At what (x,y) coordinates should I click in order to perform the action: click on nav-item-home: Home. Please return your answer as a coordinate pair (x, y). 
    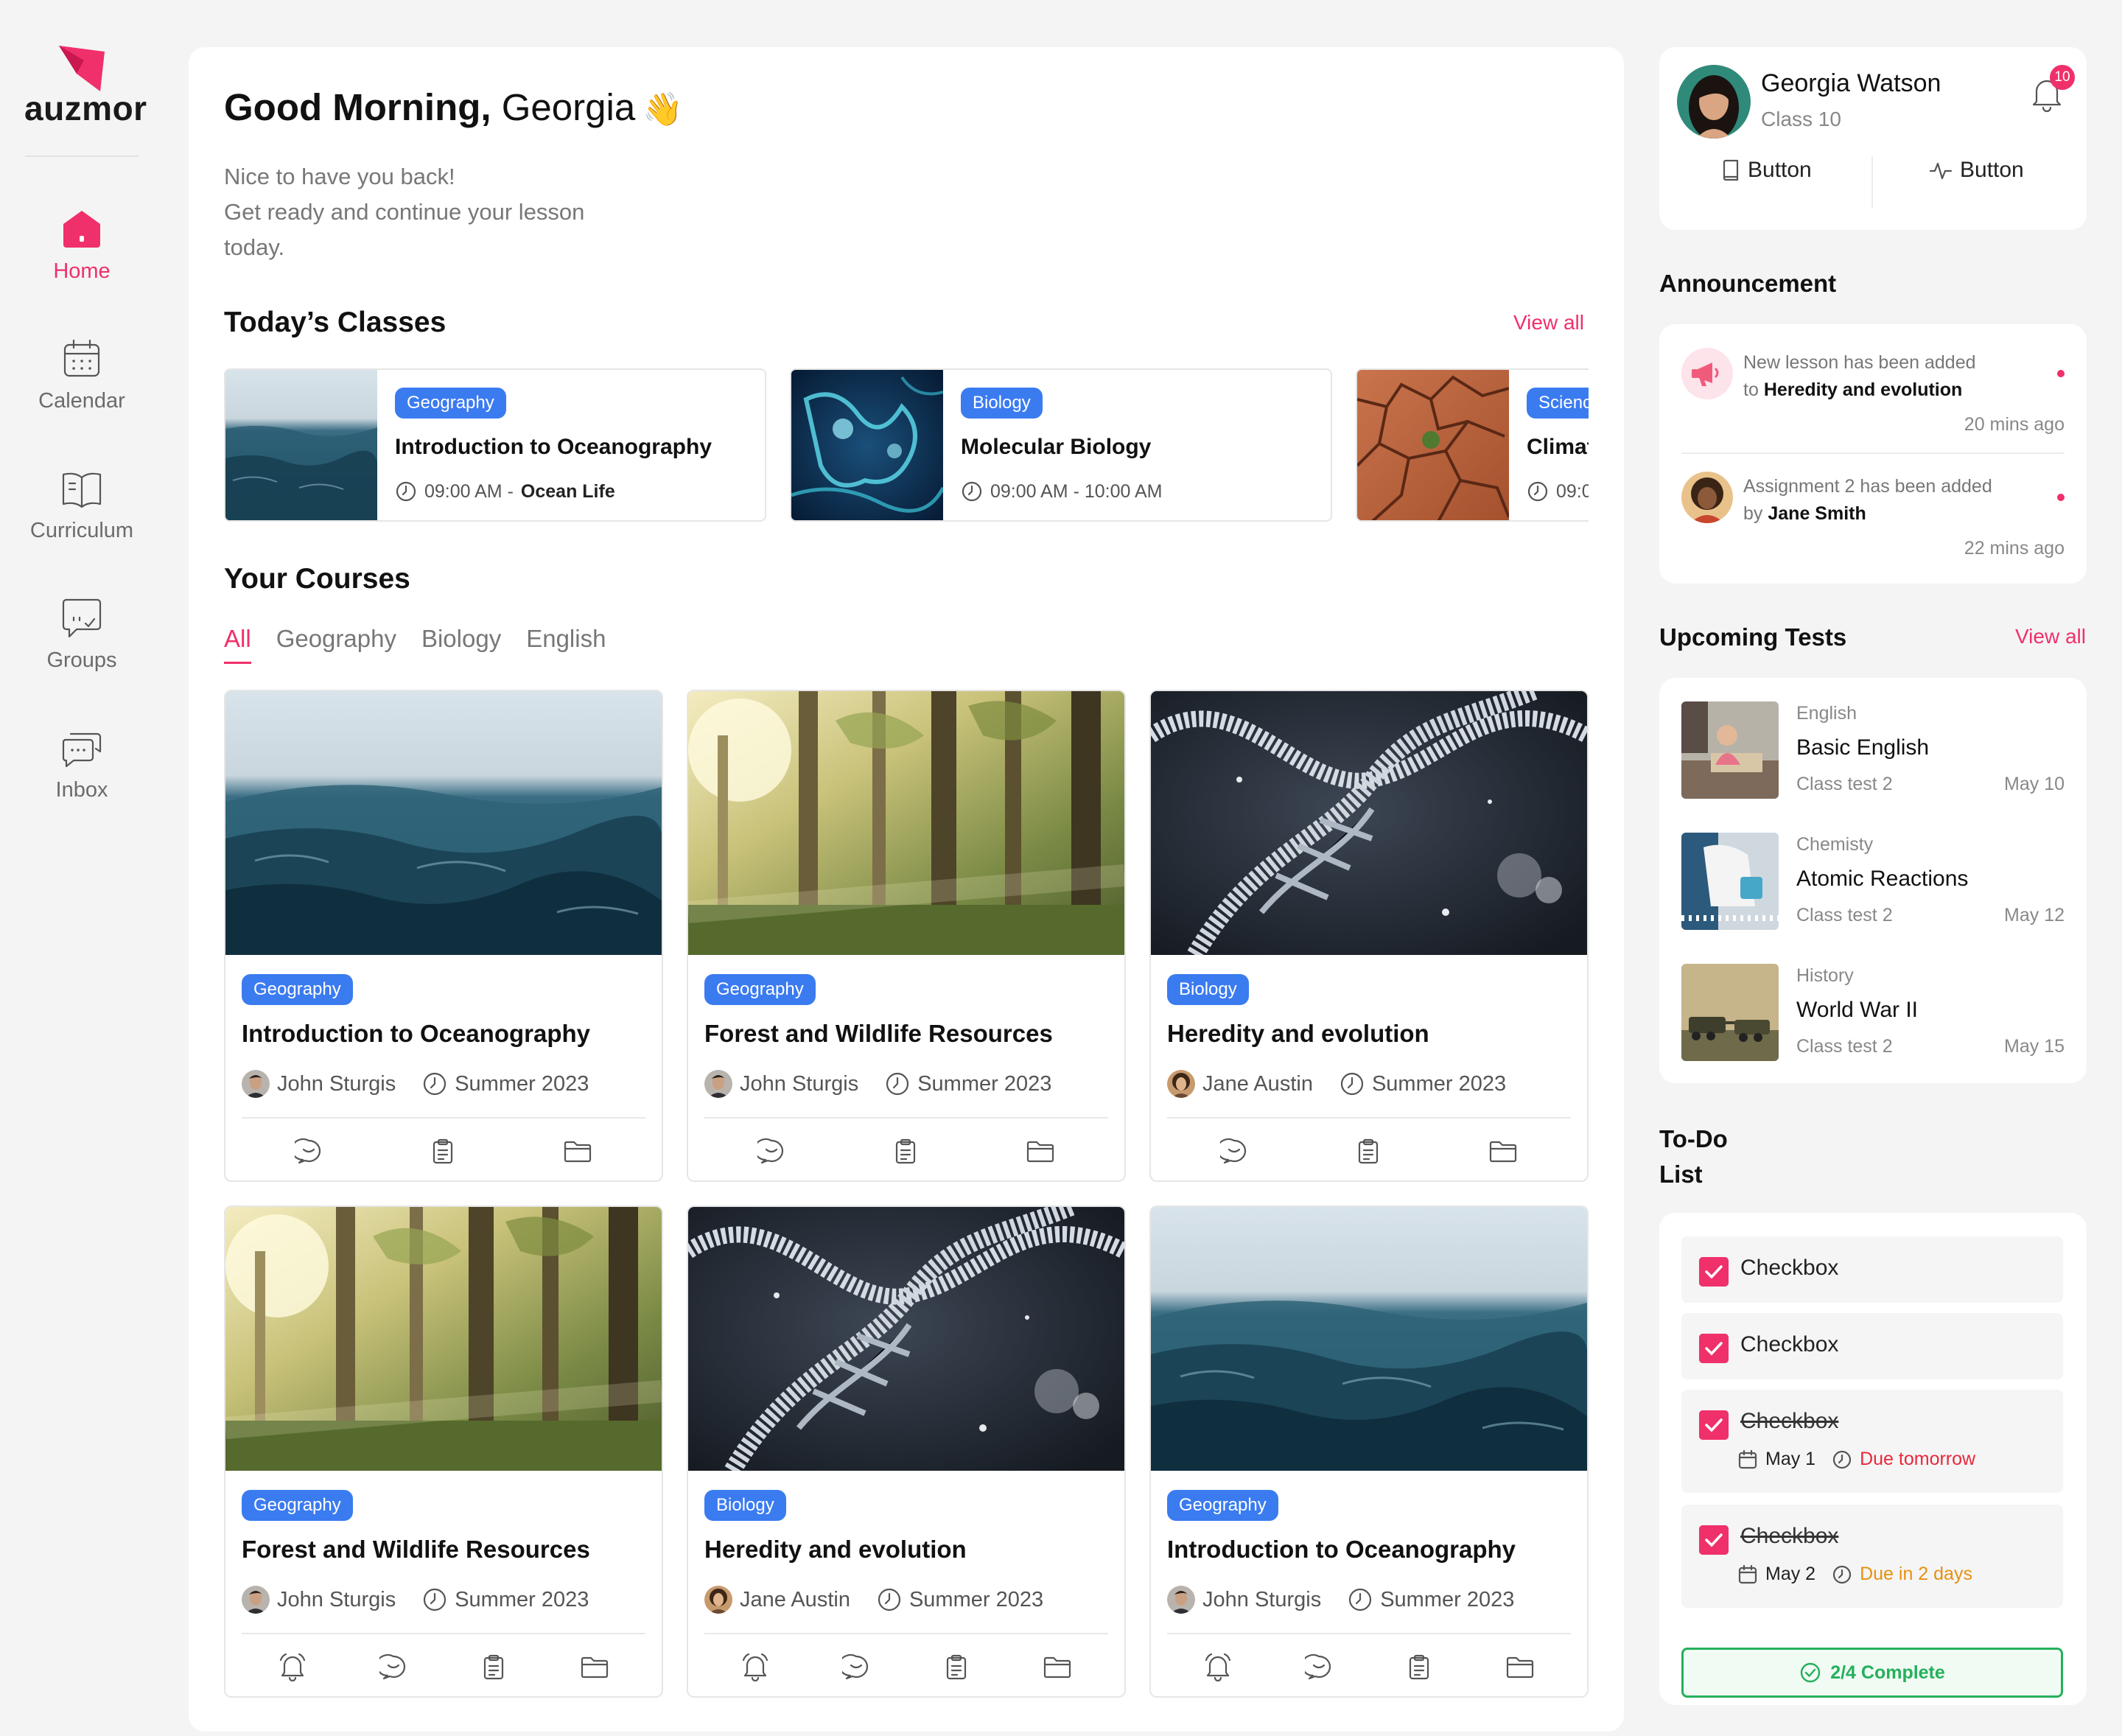
    Looking at the image, I should click on (82, 246).